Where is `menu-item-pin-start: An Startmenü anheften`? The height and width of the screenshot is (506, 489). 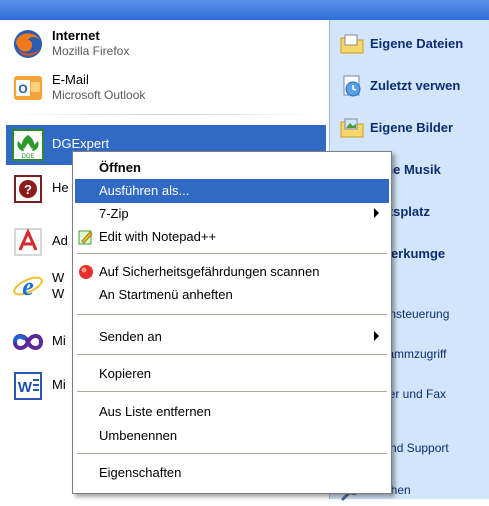
menu-item-pin-start: An Startmenü anheften is located at coordinates (232, 295).